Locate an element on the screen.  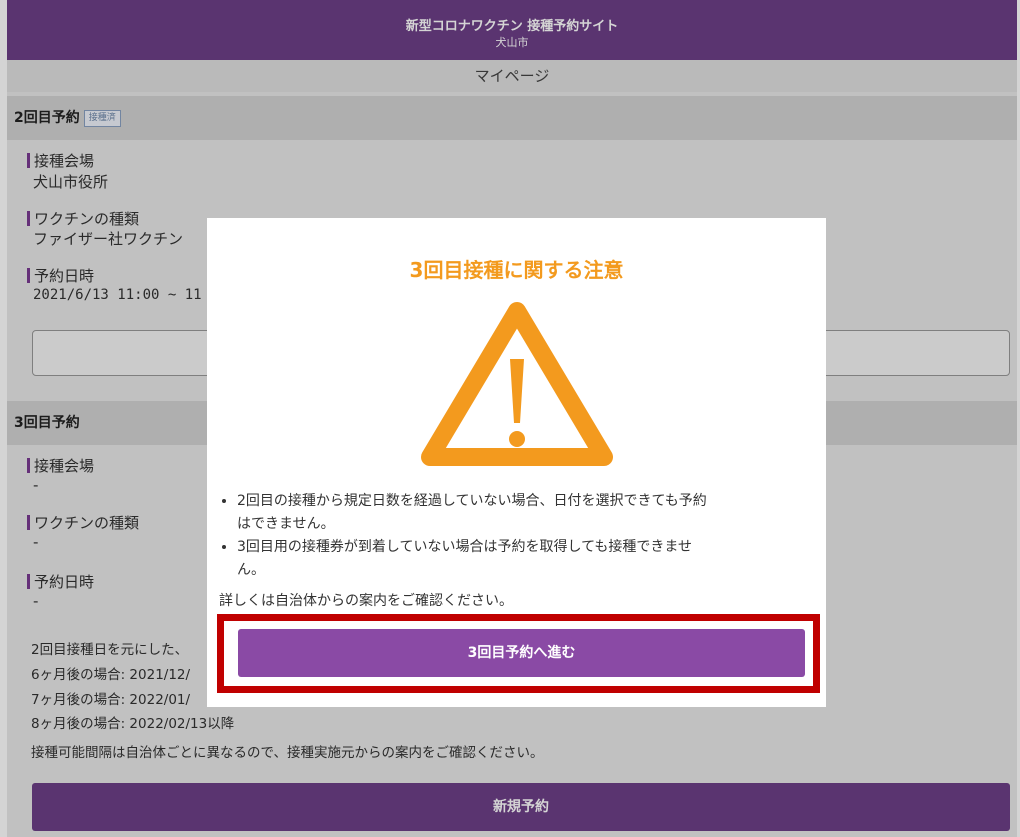
warning-triangle-icon is located at coordinates (517, 384).